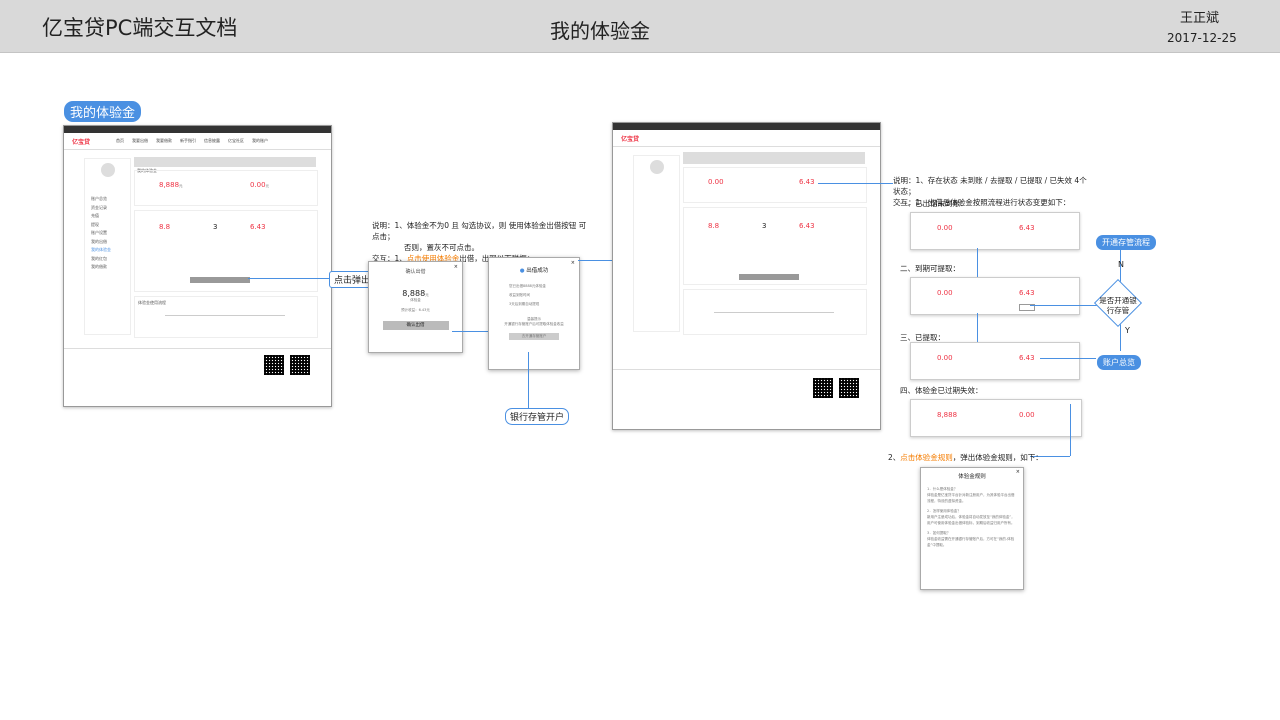 The height and width of the screenshot is (720, 1280). Describe the element at coordinates (169, 185) in the screenshot. I see `gold-amount: 8,888` at that location.